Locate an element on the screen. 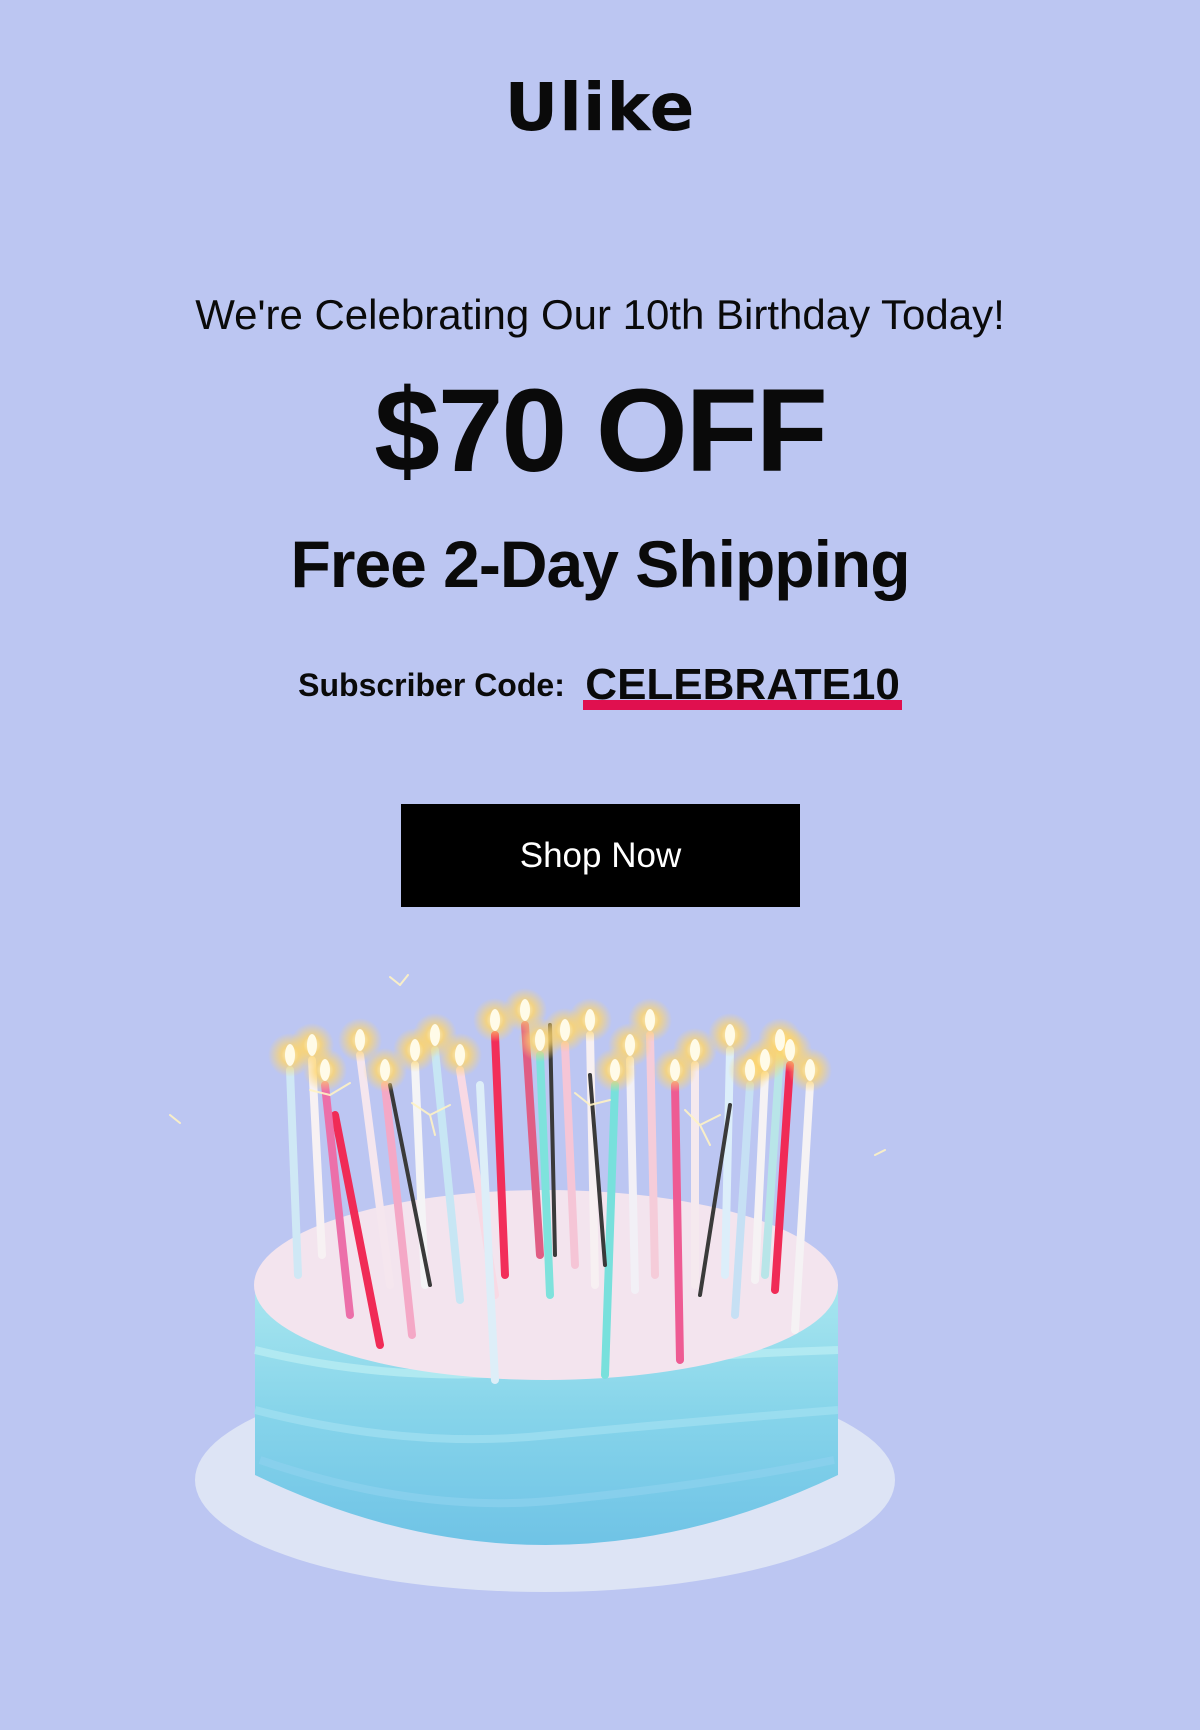 Image resolution: width=1200 pixels, height=1730 pixels. discount-offer: $70 OFF is located at coordinates (601, 431).